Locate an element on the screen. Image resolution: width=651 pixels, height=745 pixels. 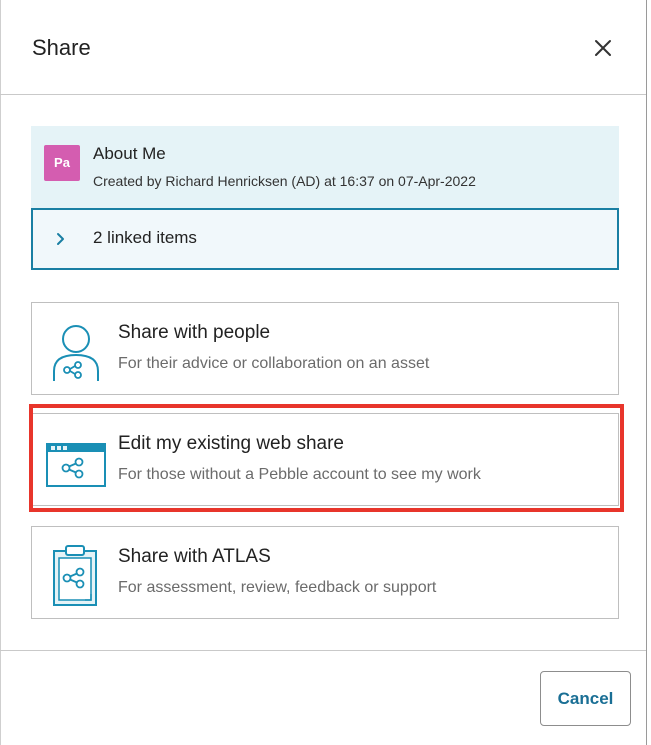
person-share-icon is located at coordinates (76, 353).